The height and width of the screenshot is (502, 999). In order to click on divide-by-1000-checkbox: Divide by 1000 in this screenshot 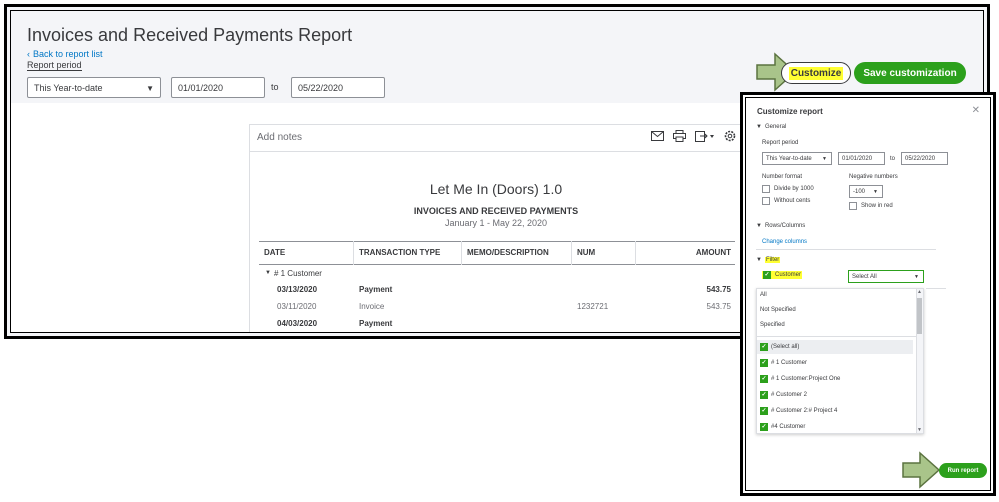, I will do `click(788, 189)`.